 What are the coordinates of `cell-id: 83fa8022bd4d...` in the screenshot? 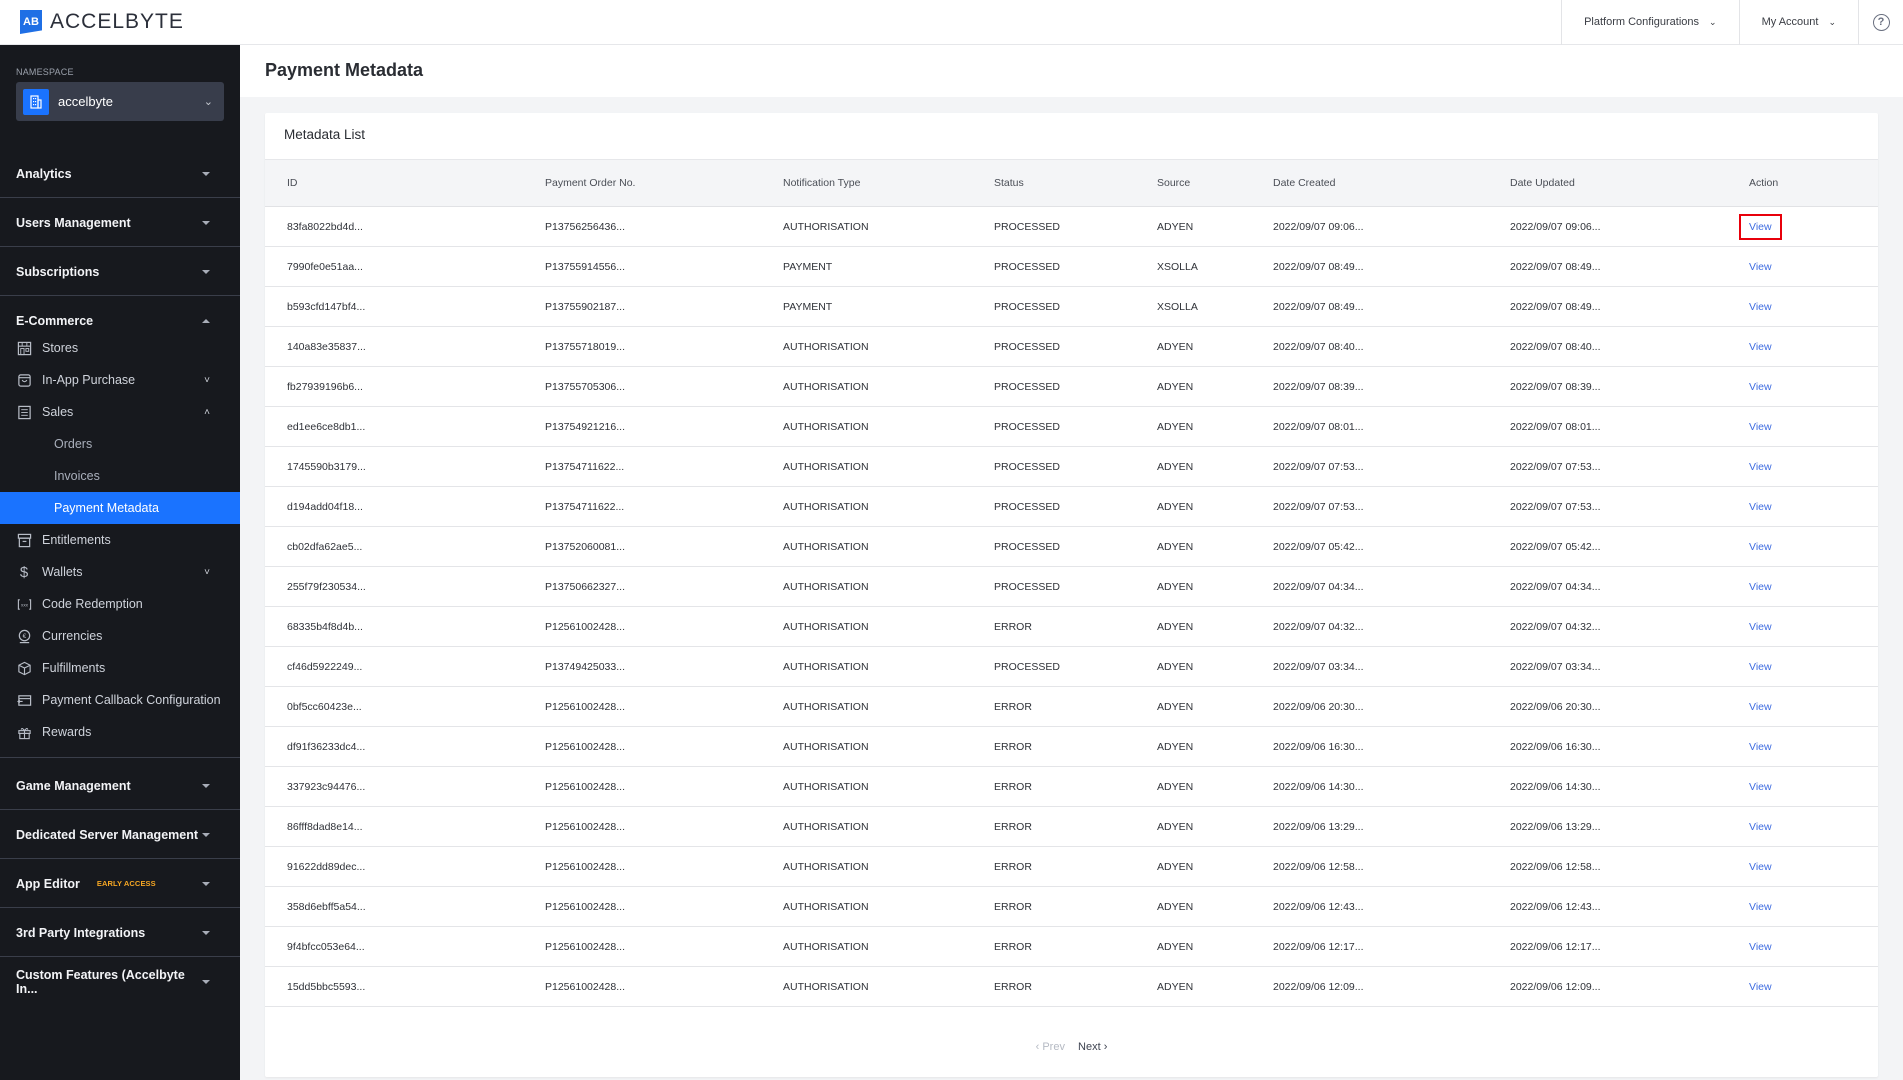 It's located at (325, 226).